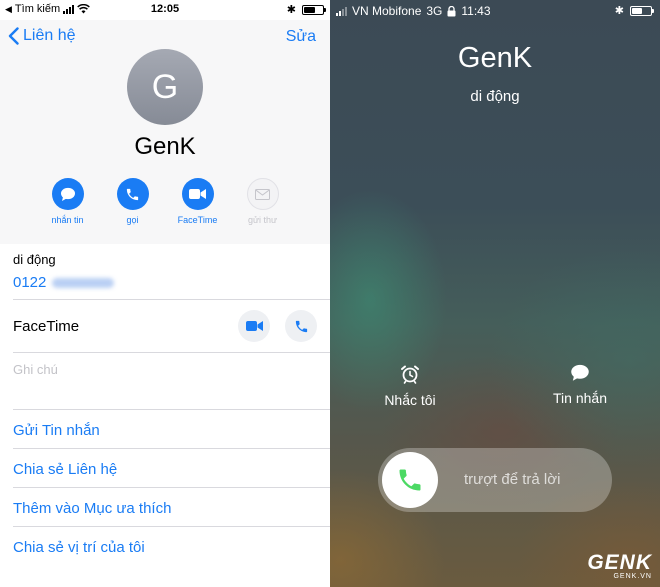 This screenshot has width=660, height=587. What do you see at coordinates (171, 468) in the screenshot?
I see `share-contact-link: Chia sẻ Liên hệ` at bounding box center [171, 468].